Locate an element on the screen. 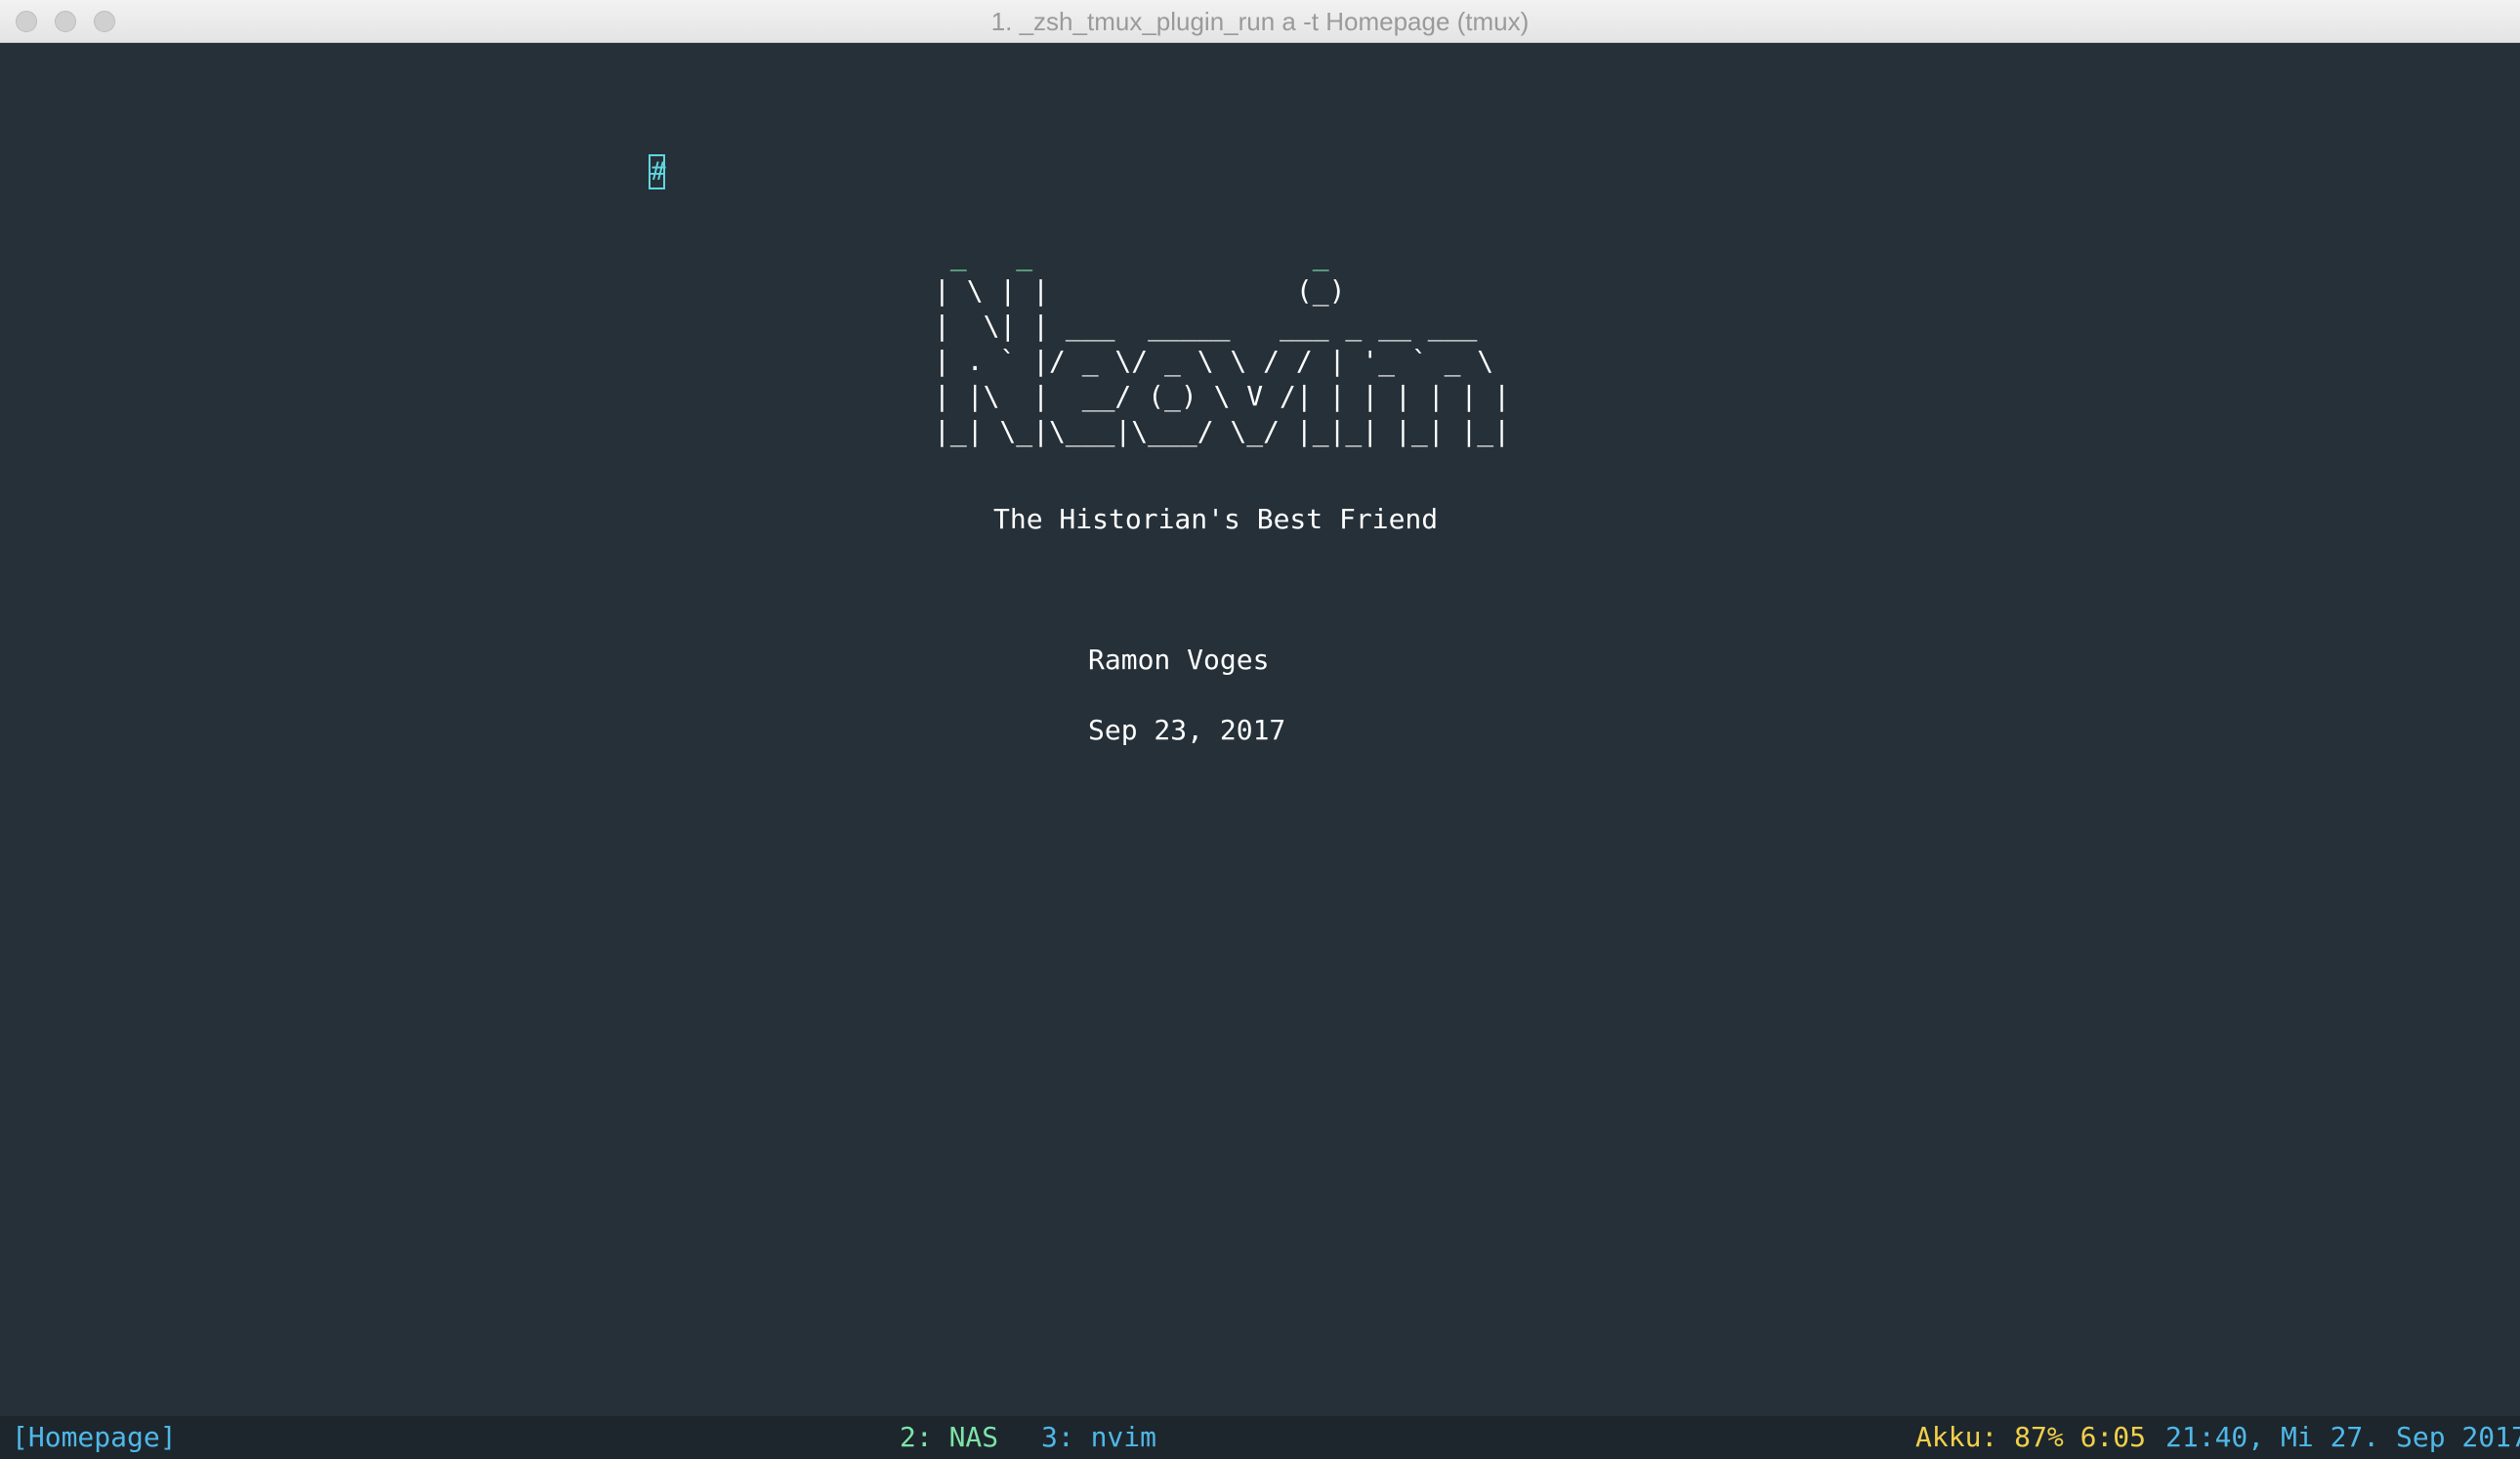  tmux-window-nvim: 3: nvim is located at coordinates (1098, 1438).